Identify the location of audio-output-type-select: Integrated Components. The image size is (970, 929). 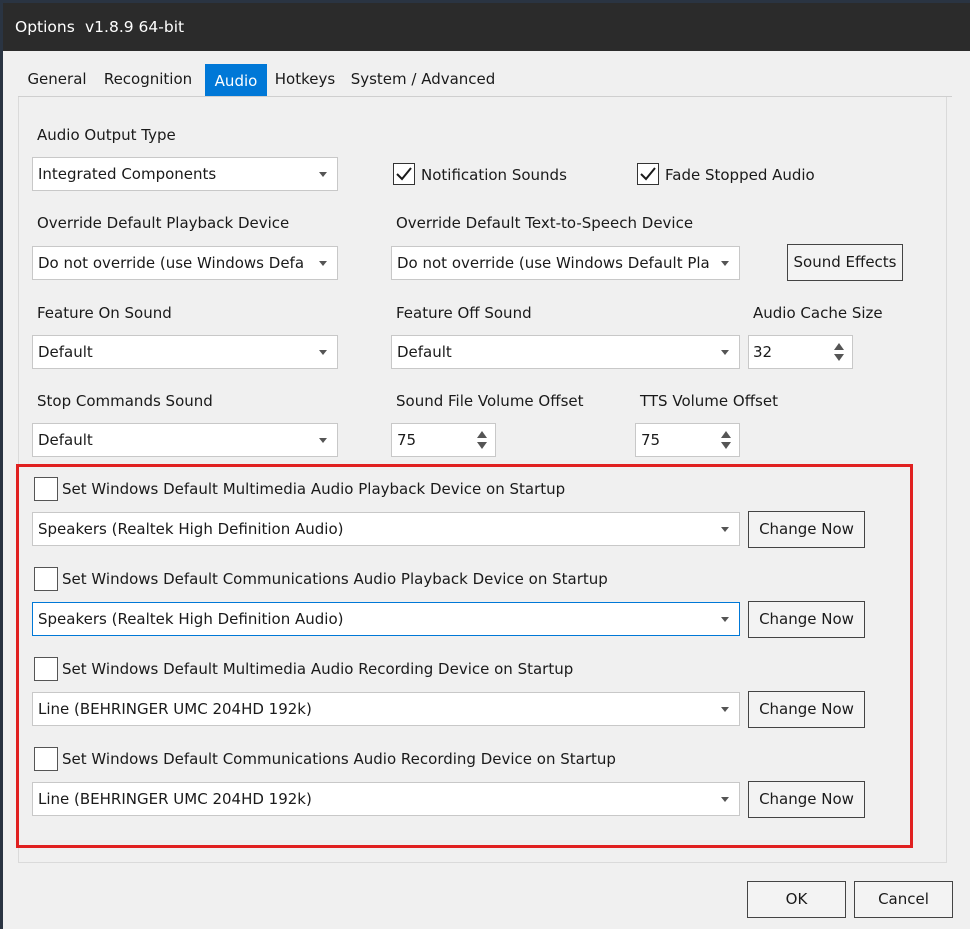
(185, 174).